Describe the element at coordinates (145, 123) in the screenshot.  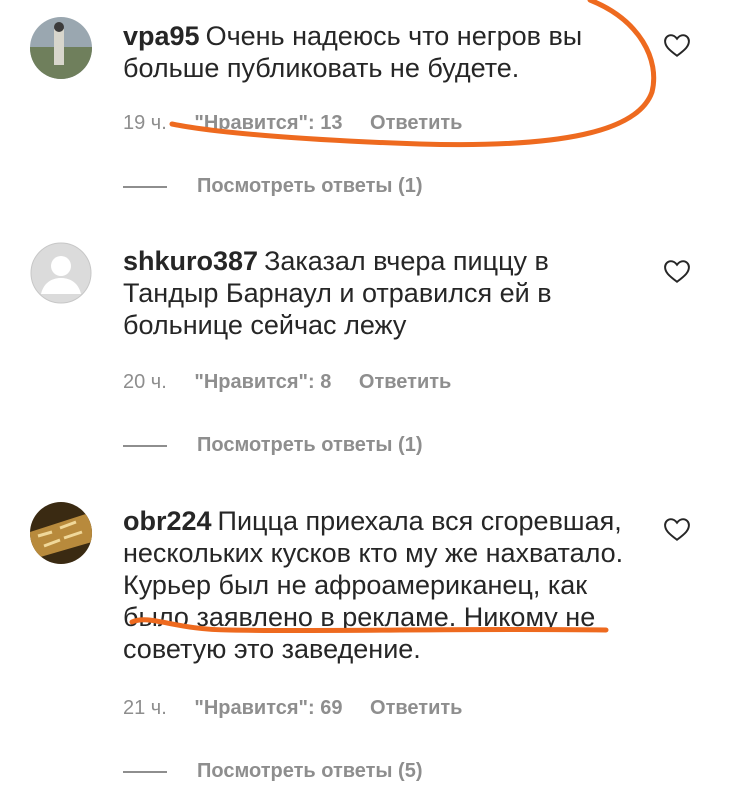
I see `timestamp: 19 ч.` at that location.